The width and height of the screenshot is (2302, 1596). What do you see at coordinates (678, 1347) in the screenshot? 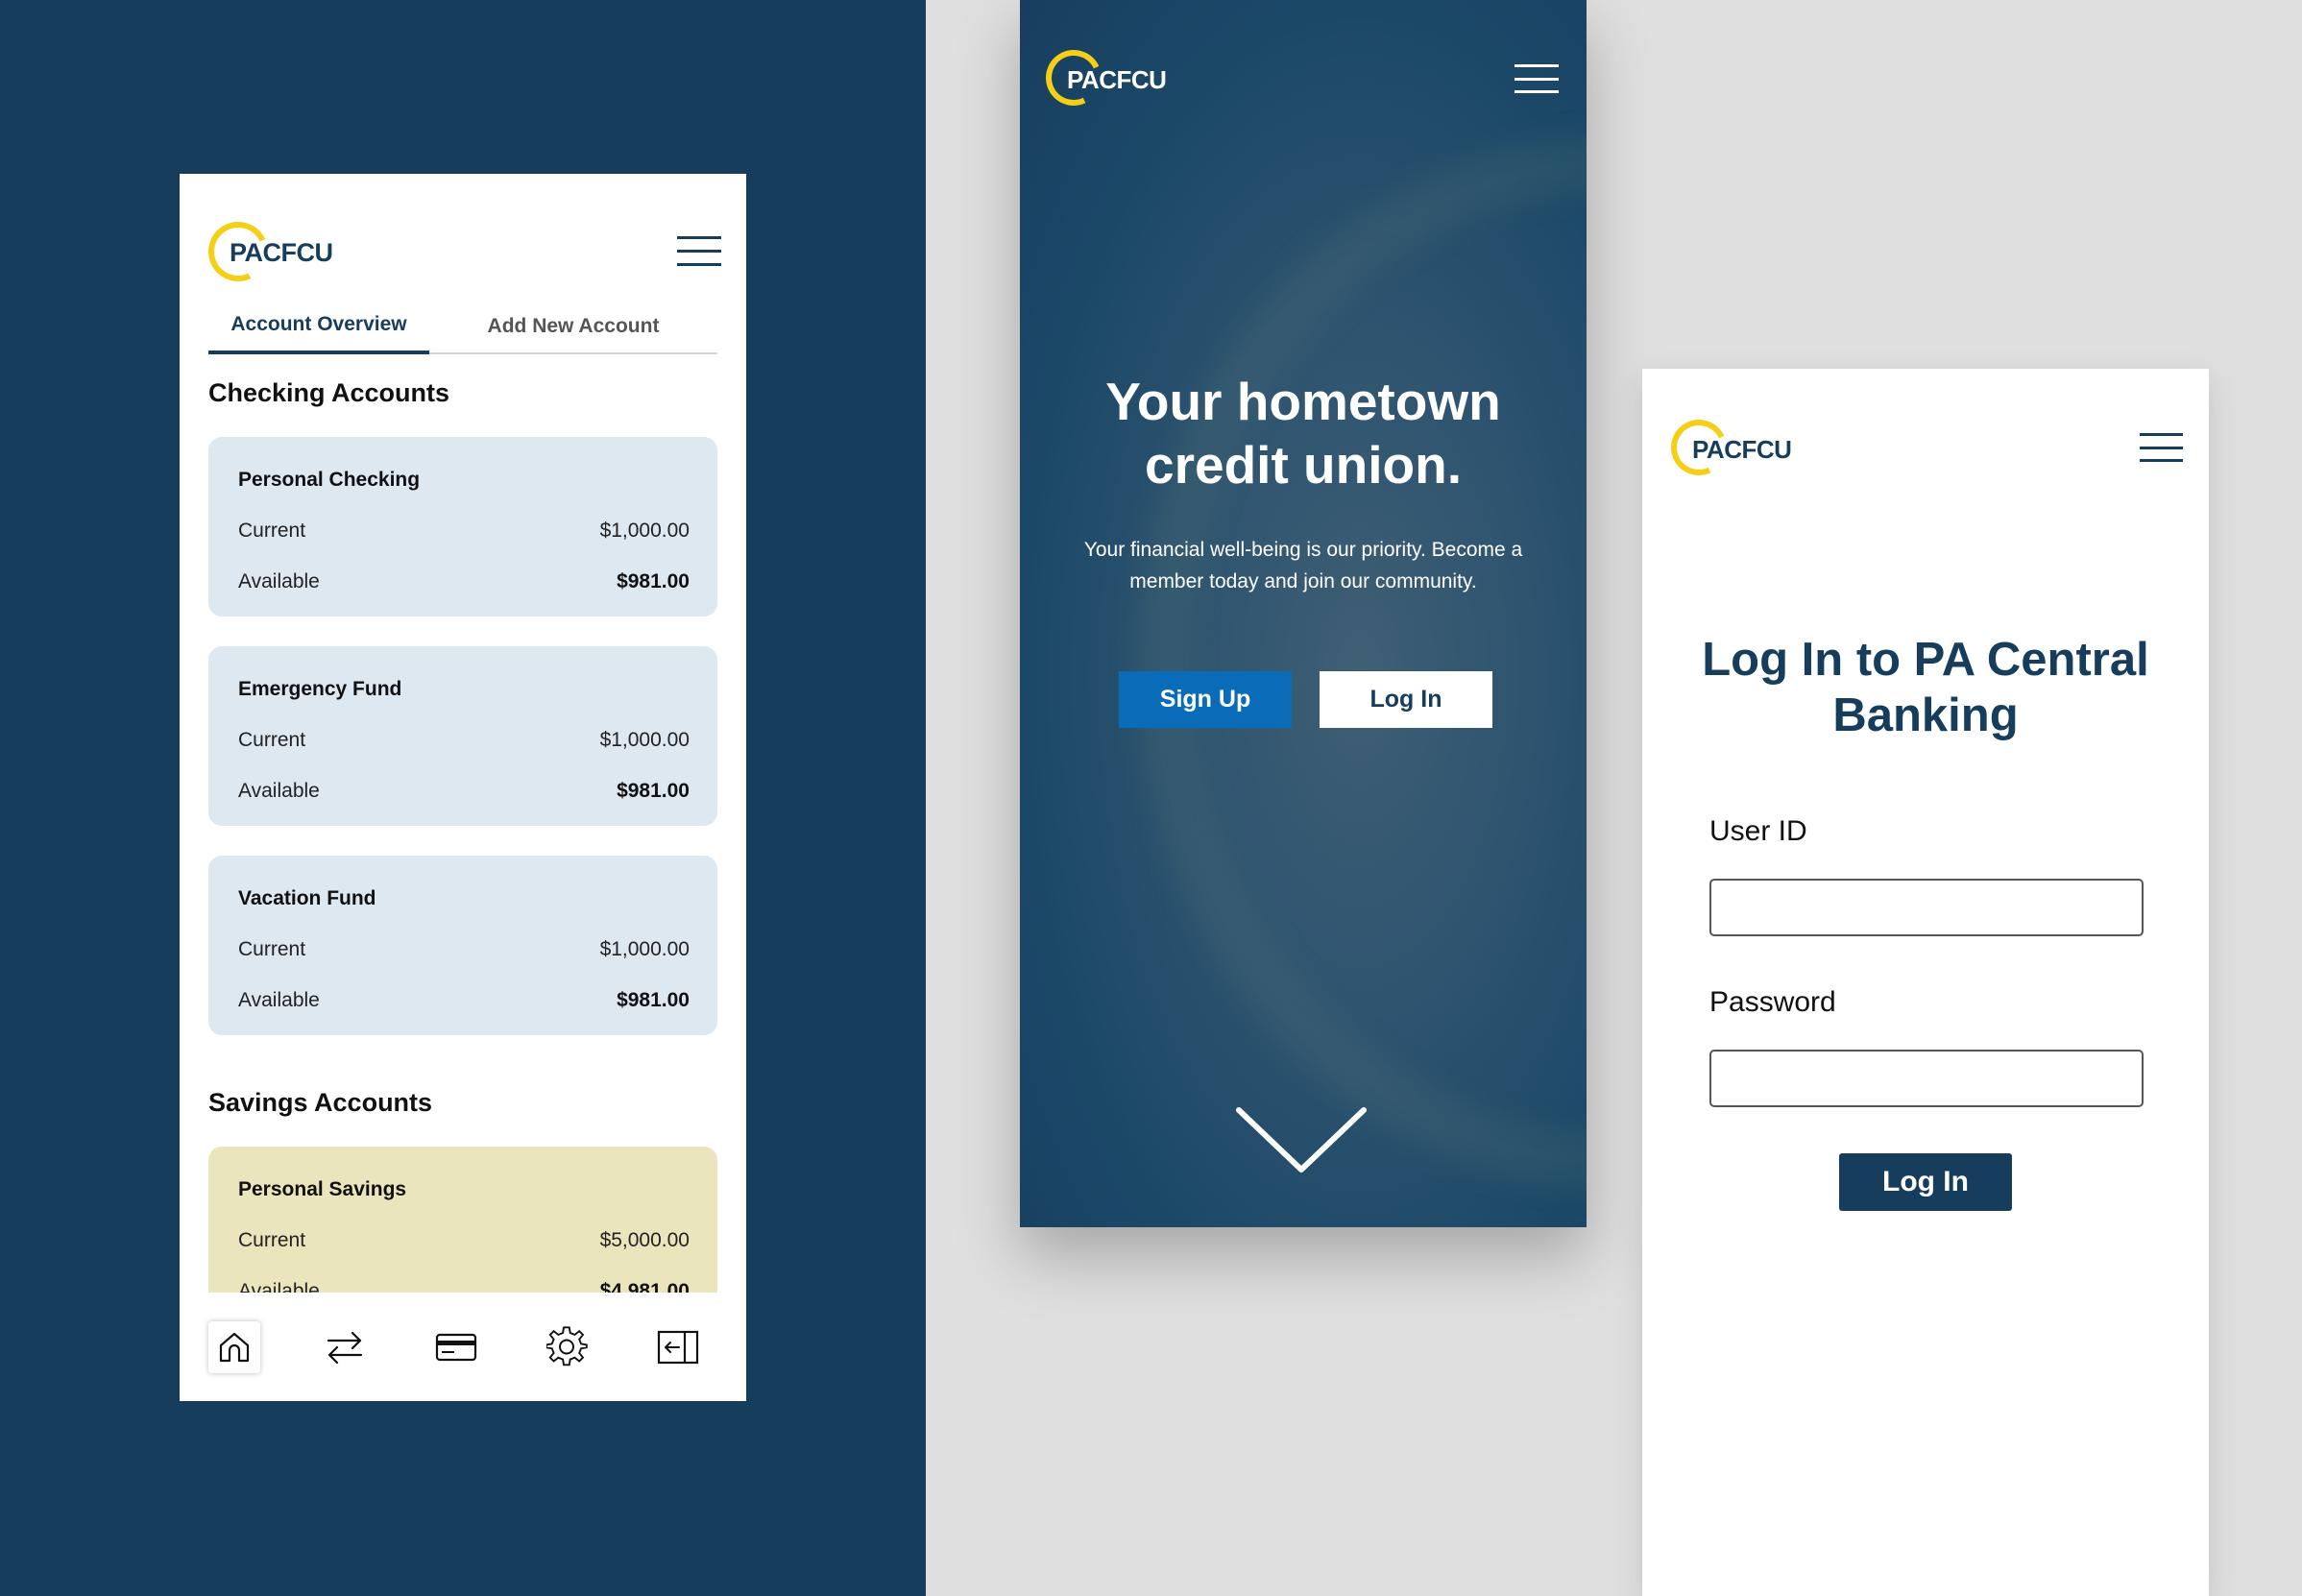
I see `logout-icon` at bounding box center [678, 1347].